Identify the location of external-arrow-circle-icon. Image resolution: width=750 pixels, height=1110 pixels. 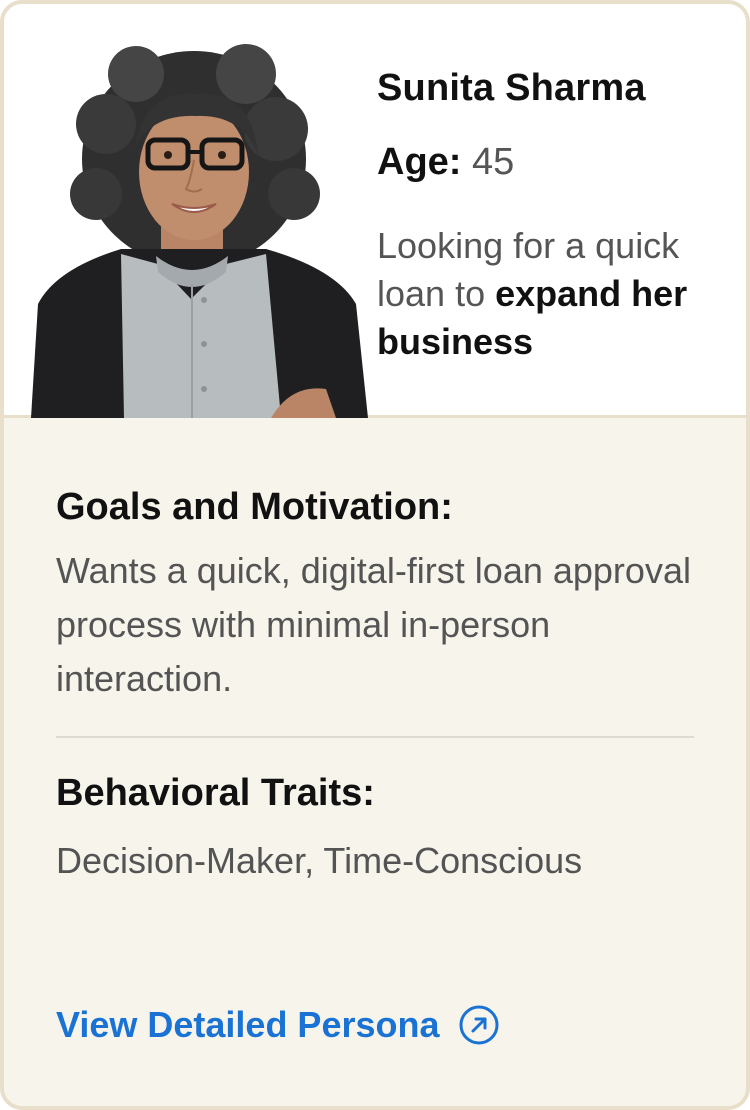
(479, 1025).